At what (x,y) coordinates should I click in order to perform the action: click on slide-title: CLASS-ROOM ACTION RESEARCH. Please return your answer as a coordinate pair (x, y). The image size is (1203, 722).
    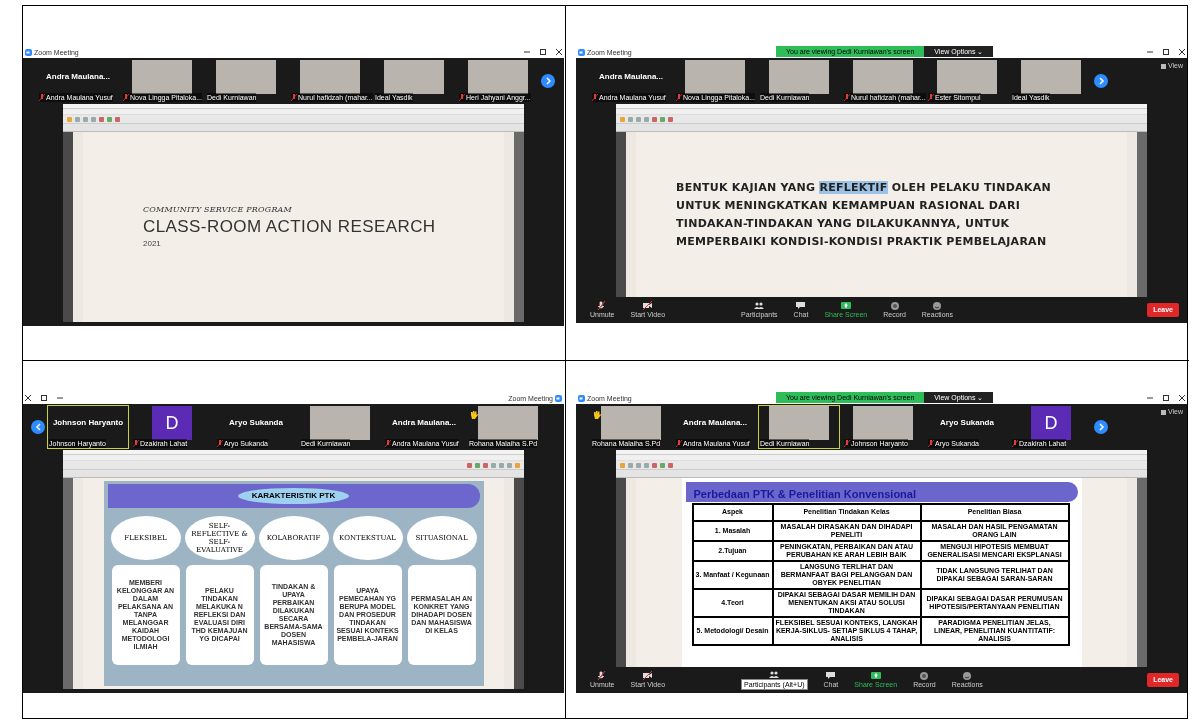
    Looking at the image, I should click on (289, 227).